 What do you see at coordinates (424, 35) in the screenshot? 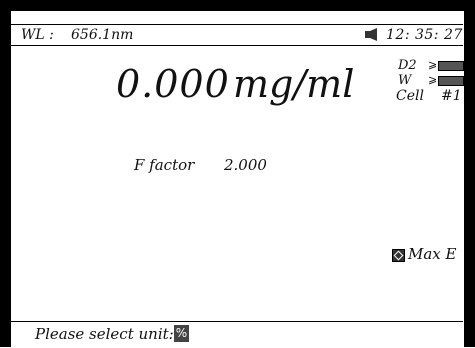
I see `clock: 12: 35: 27` at bounding box center [424, 35].